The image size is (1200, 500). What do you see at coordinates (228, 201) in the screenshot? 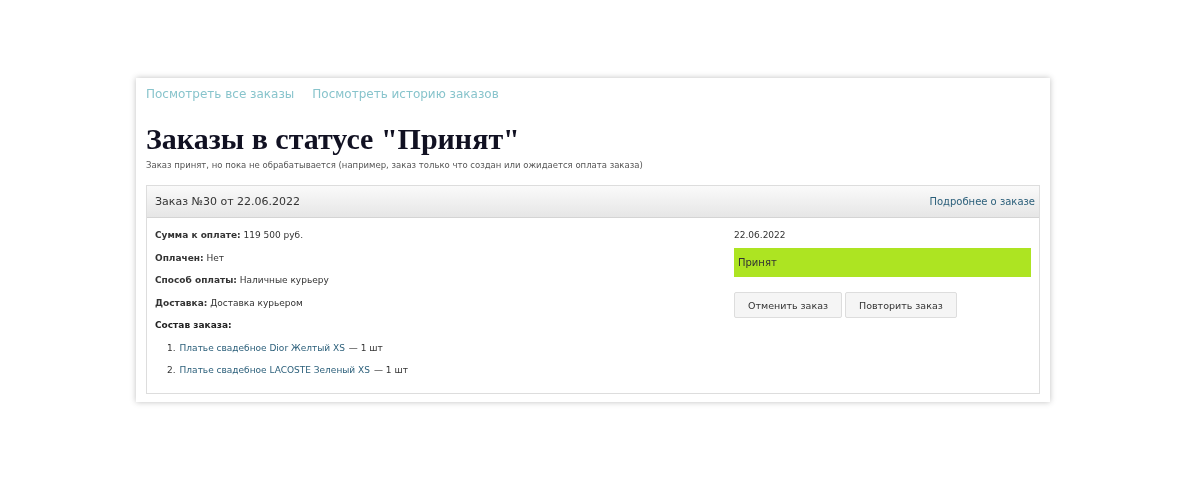
I see `order-heading: Заказ №30 от 22.06.2022` at bounding box center [228, 201].